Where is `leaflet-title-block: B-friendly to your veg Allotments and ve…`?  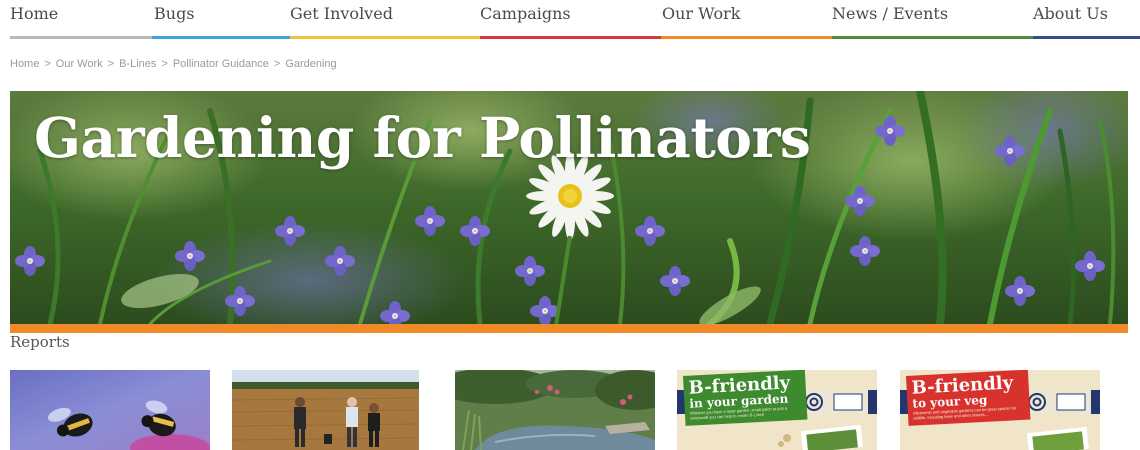 leaflet-title-block: B-friendly to your veg Allotments and ve… is located at coordinates (968, 398).